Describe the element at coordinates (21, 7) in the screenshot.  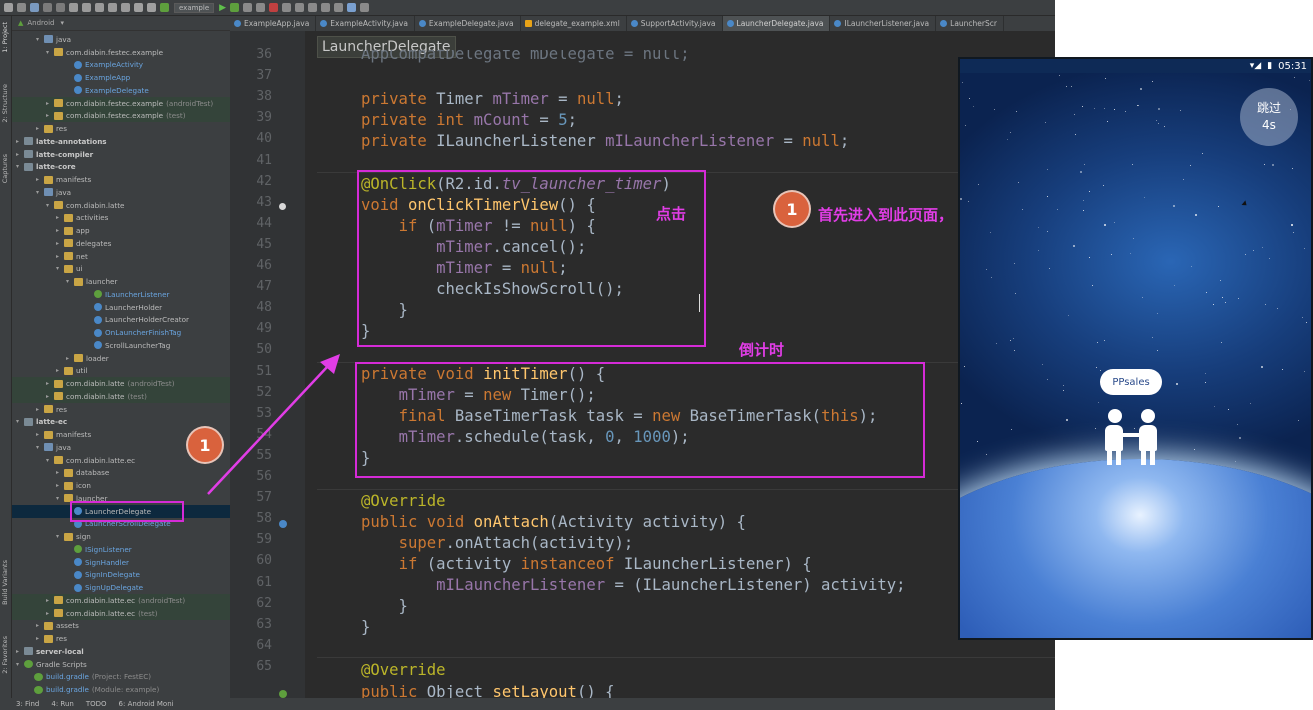
I see `save-icon` at that location.